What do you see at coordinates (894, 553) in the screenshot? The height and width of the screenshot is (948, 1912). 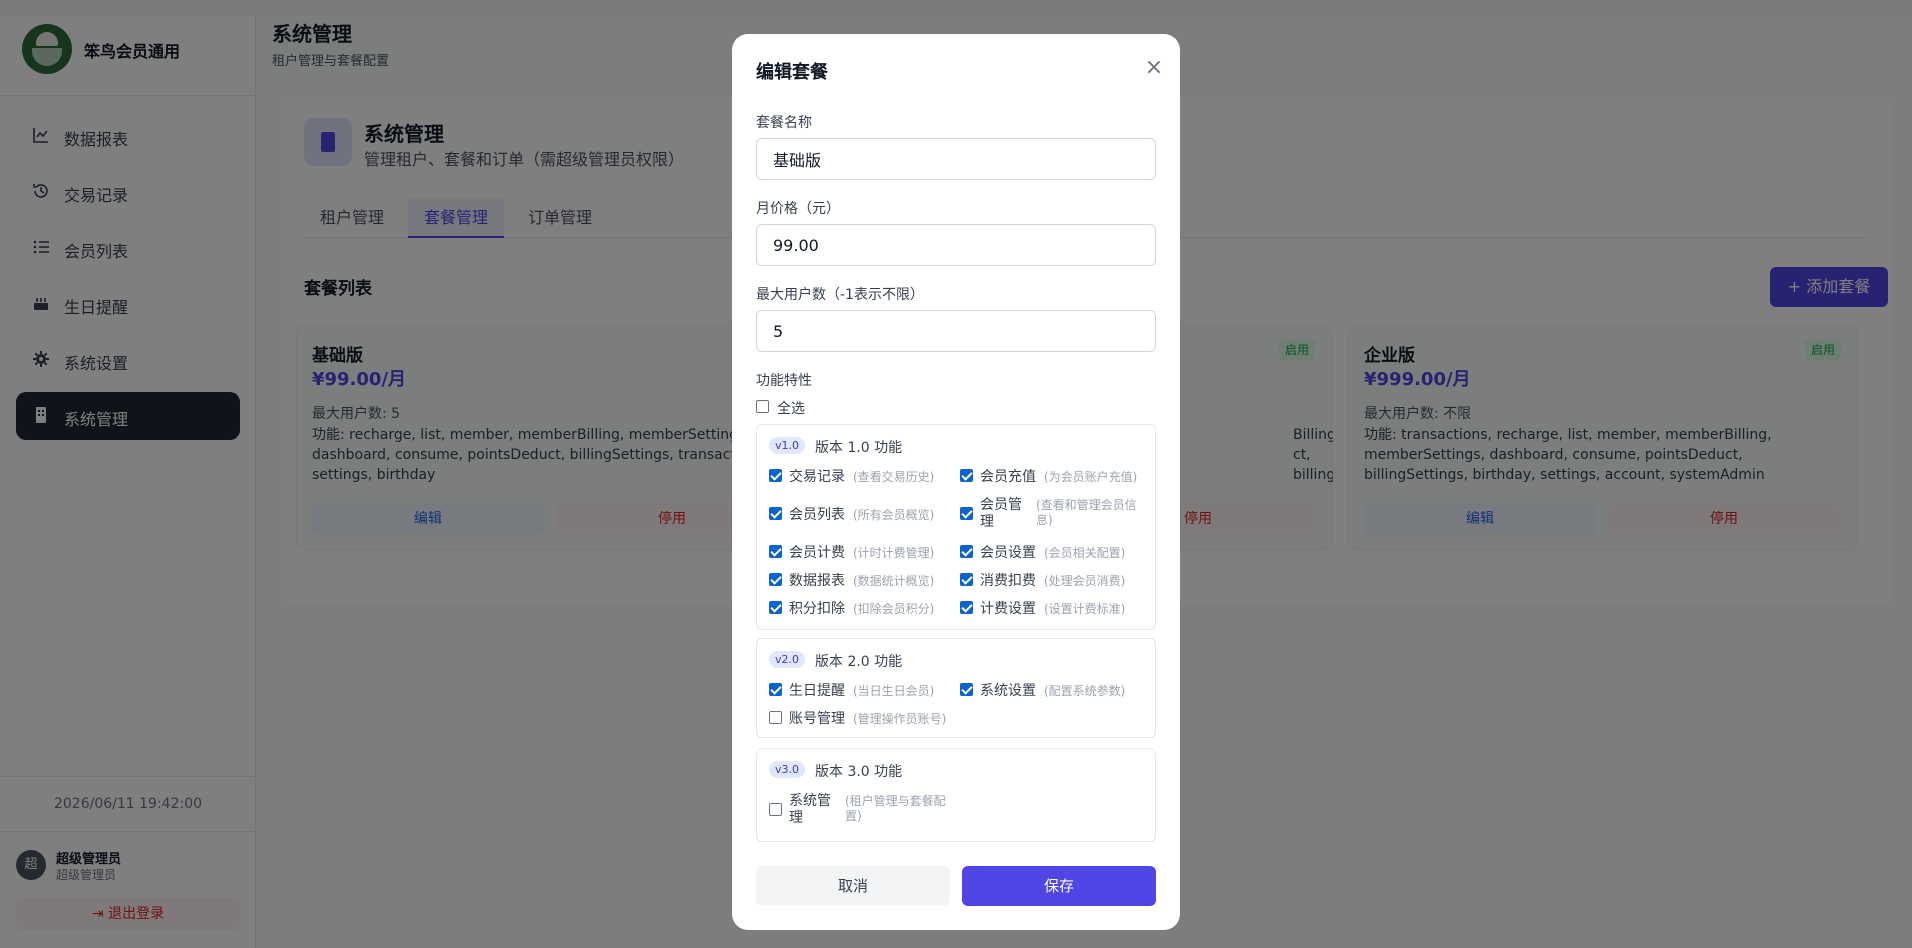 I see `feature-desc: (计时计费管理)` at bounding box center [894, 553].